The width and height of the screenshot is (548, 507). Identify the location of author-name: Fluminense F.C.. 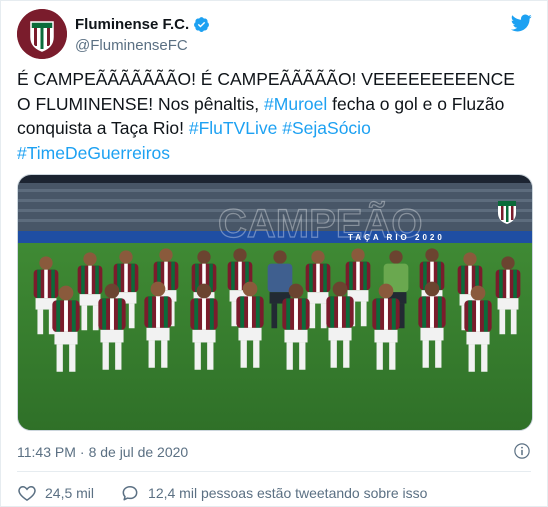
(132, 24).